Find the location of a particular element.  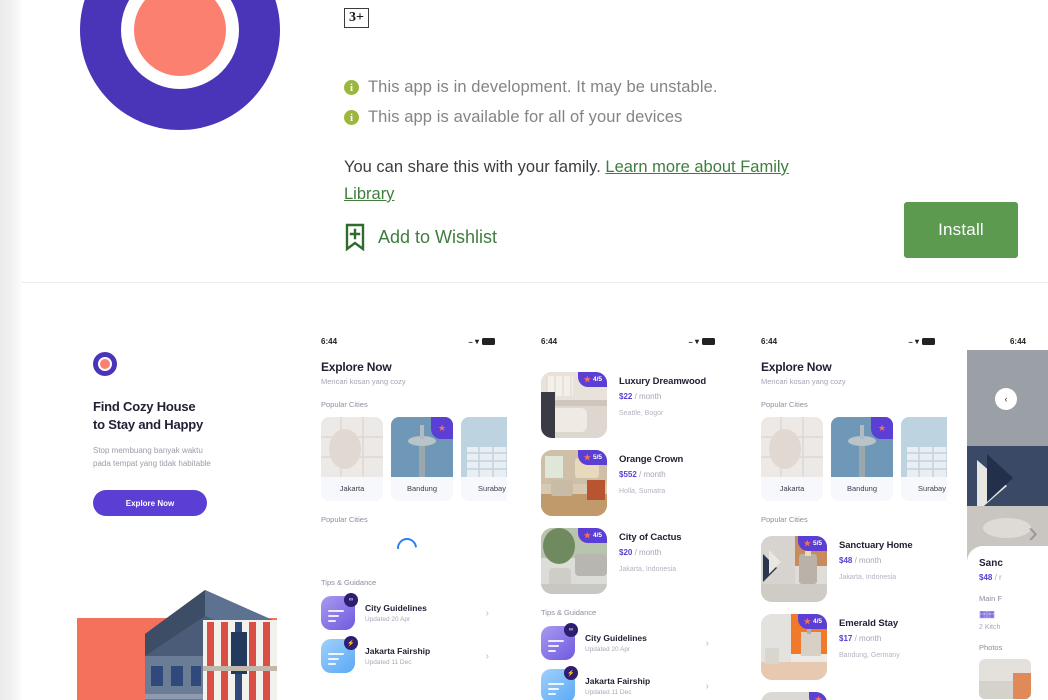

city-name: Bandung is located at coordinates (422, 488).